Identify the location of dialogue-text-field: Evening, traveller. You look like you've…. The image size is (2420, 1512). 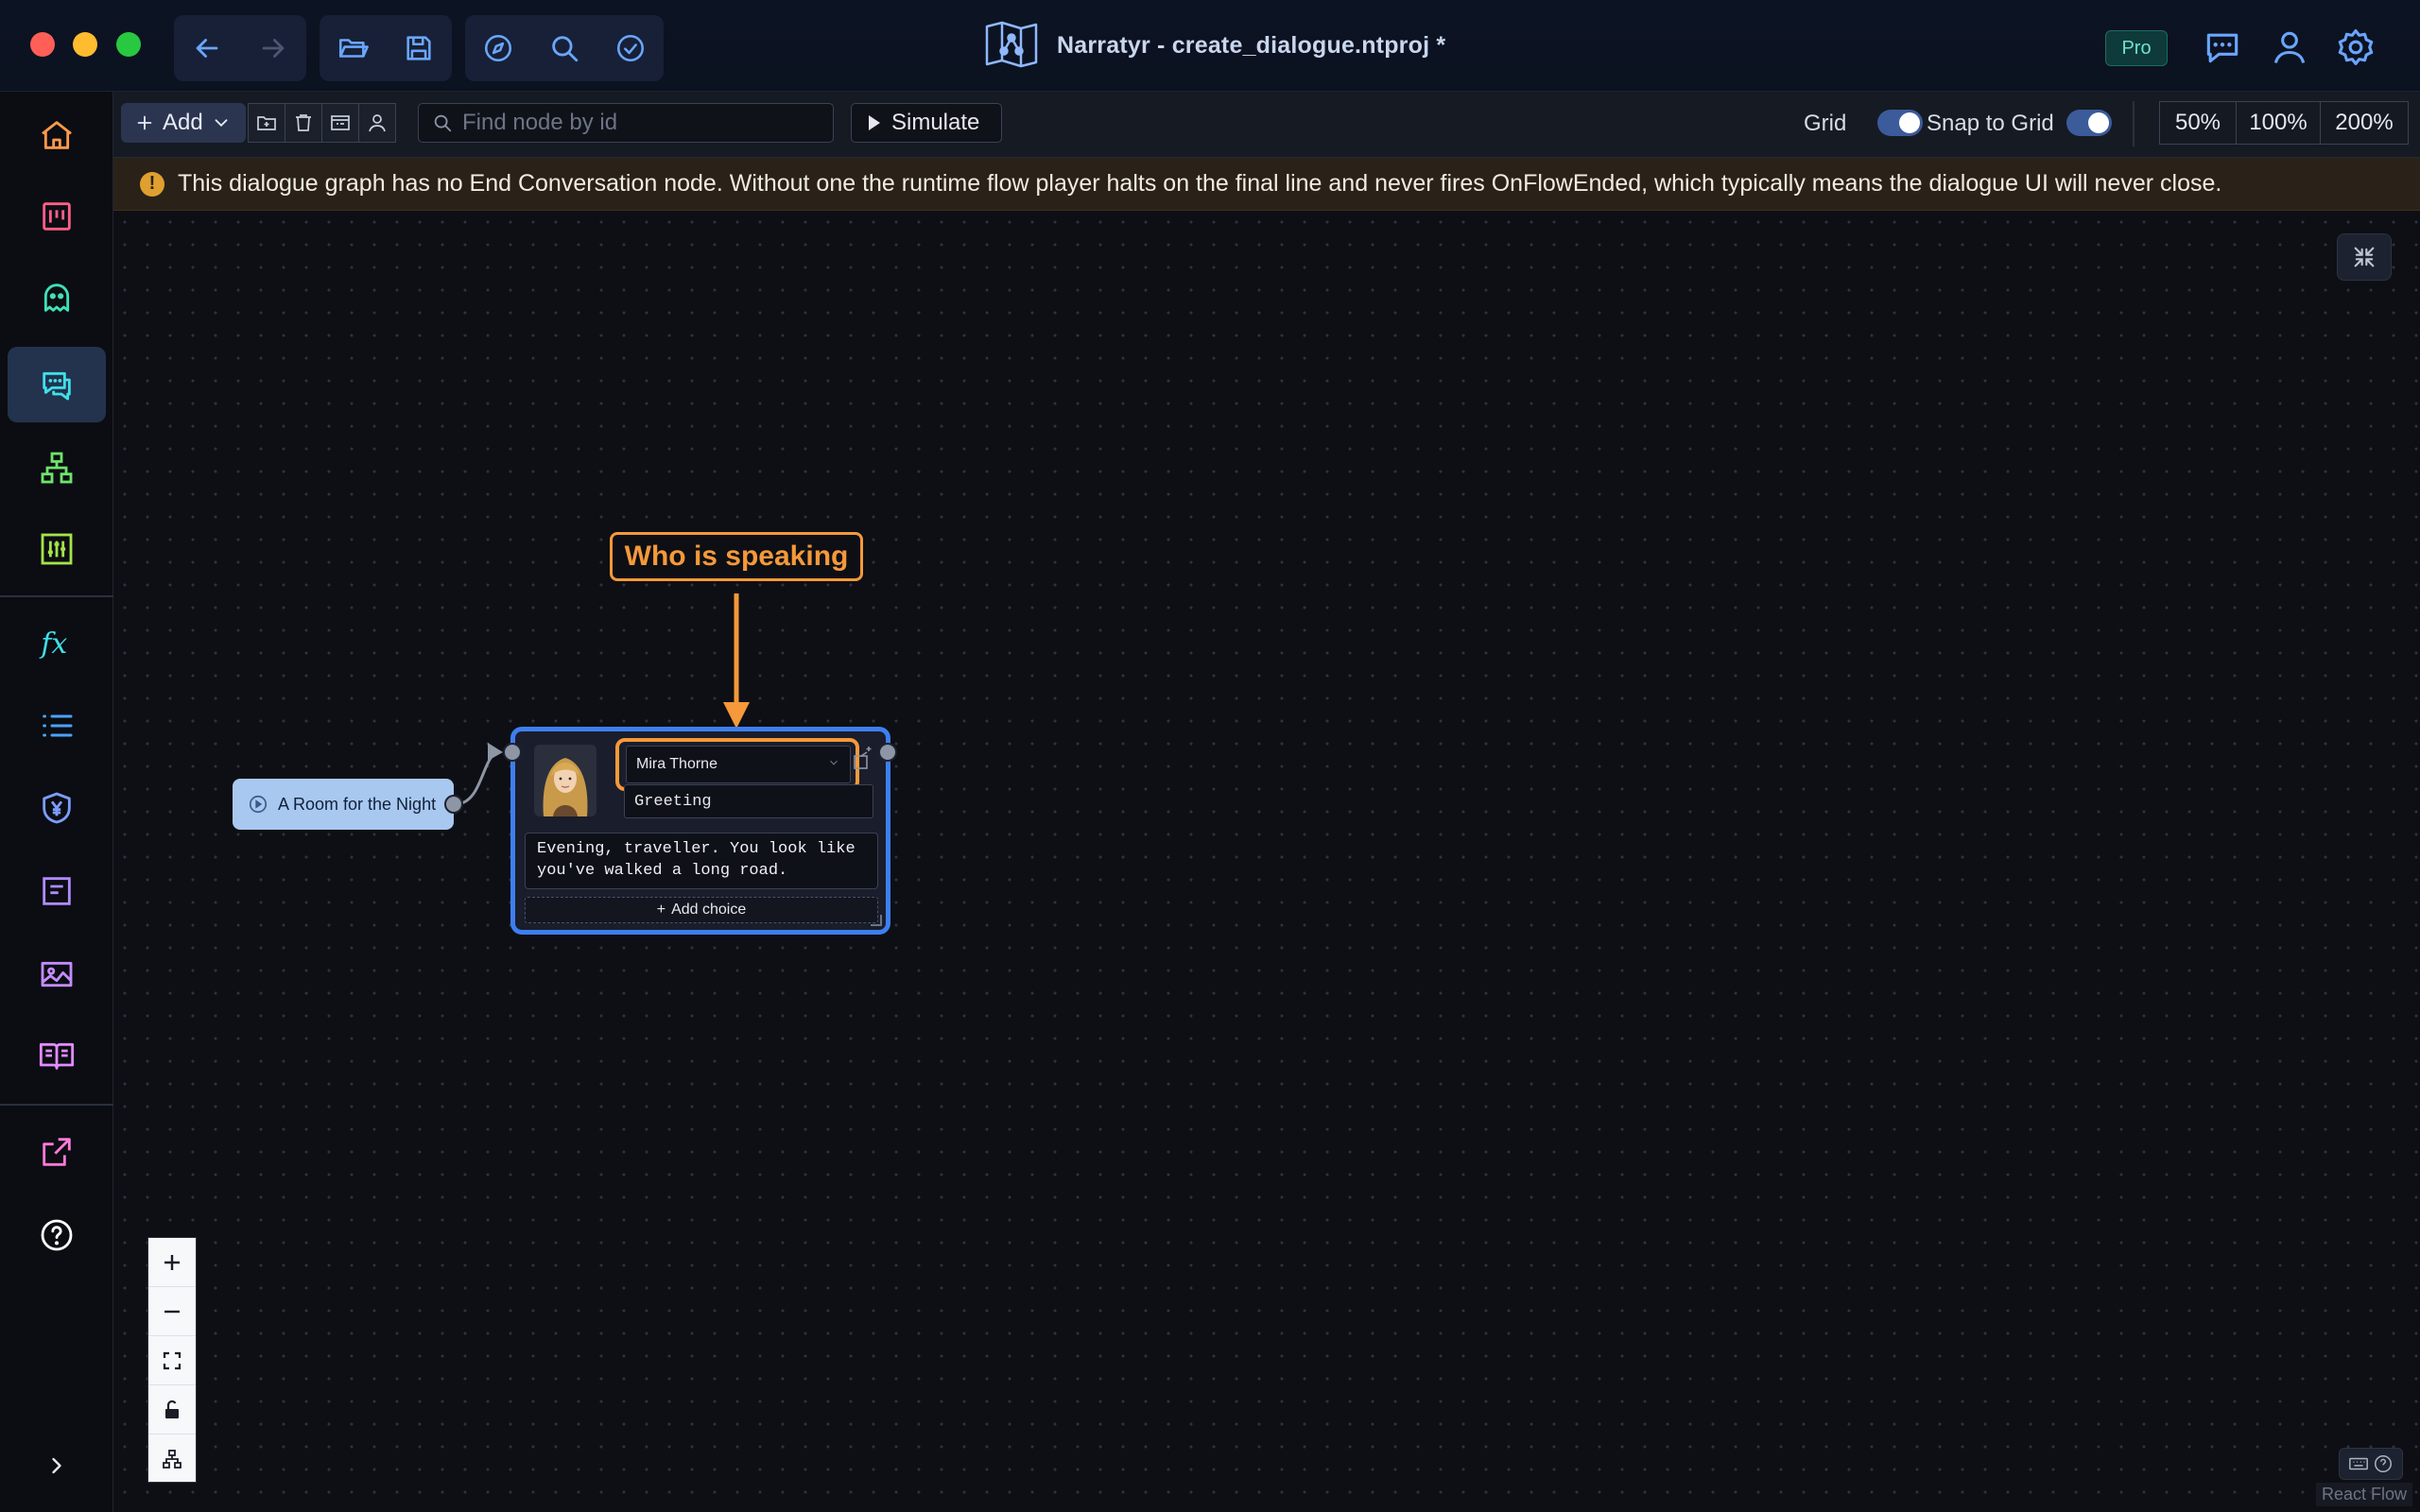
(701, 861).